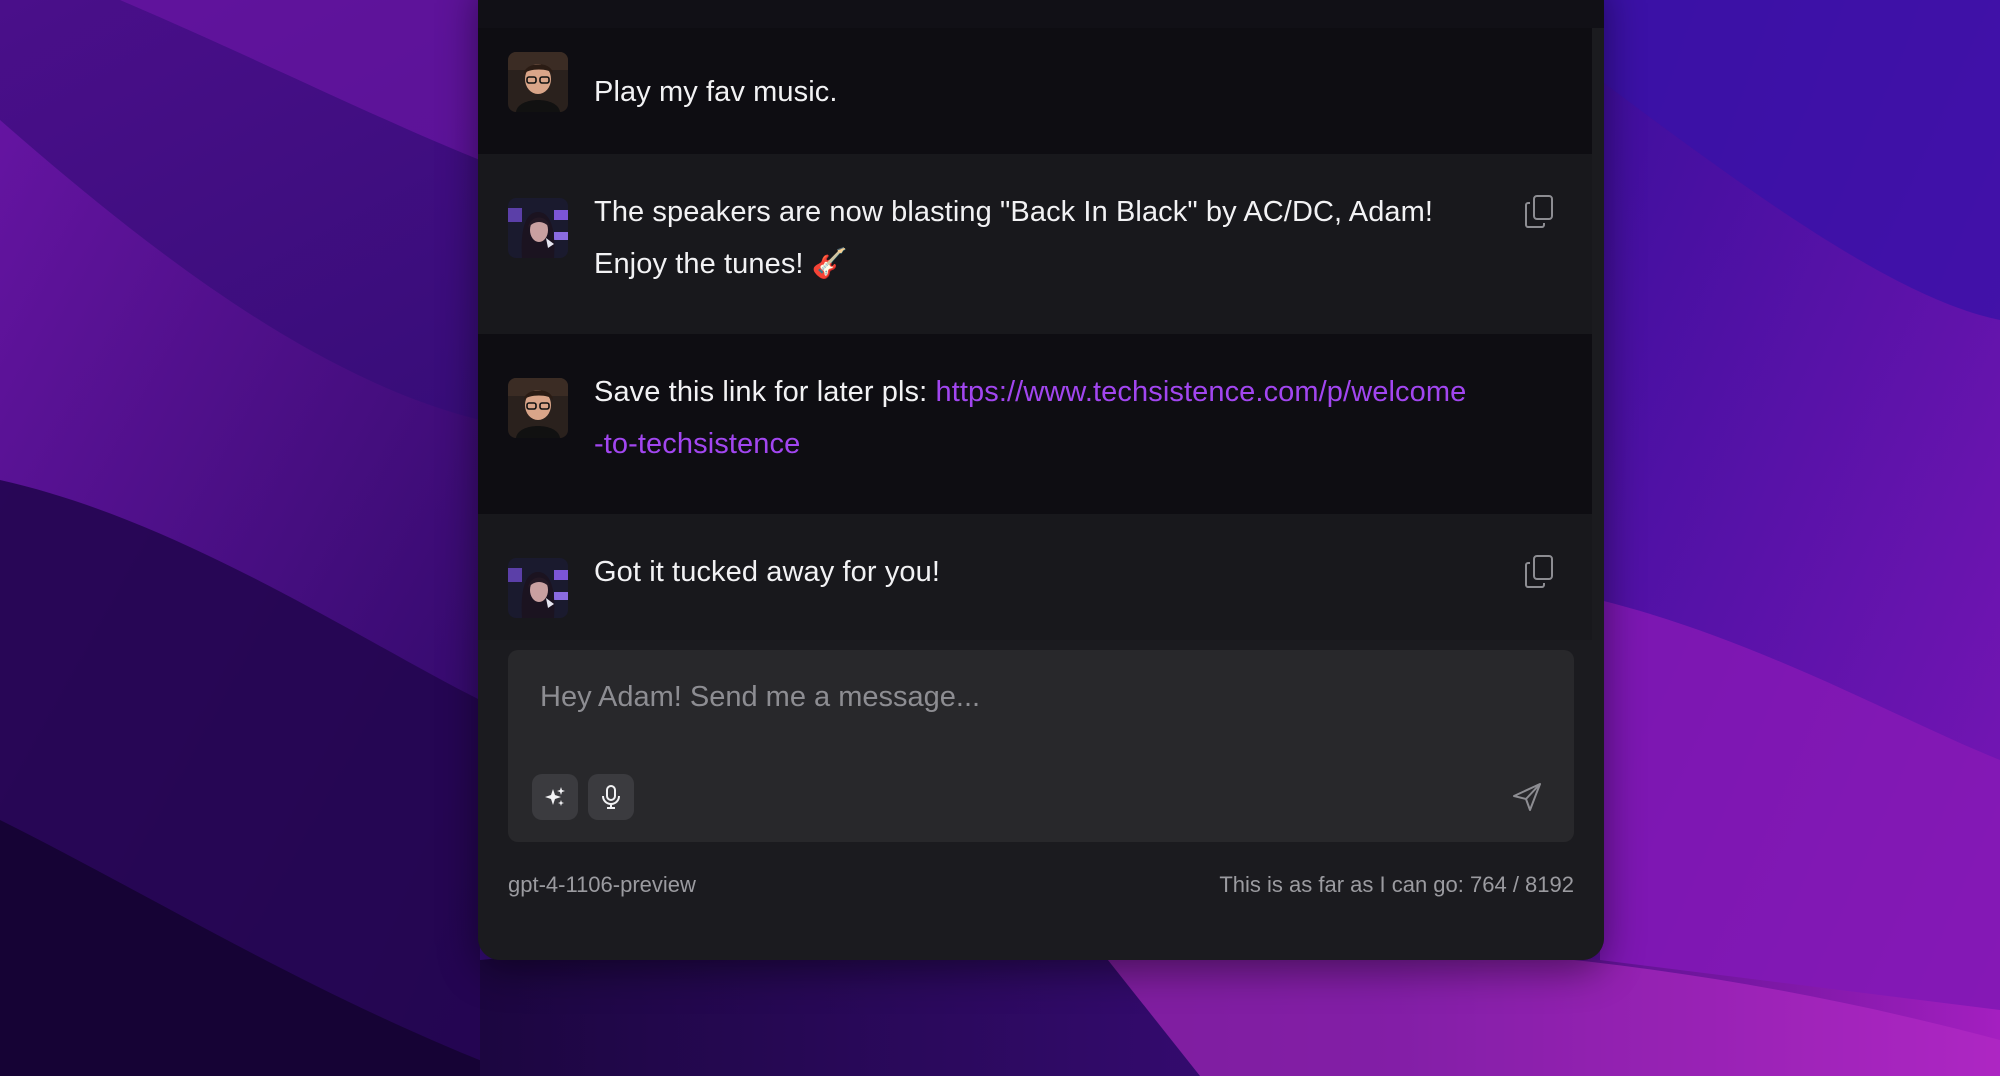 This screenshot has height=1076, width=2000. I want to click on message-link-continued: -to-techsistence, so click(697, 444).